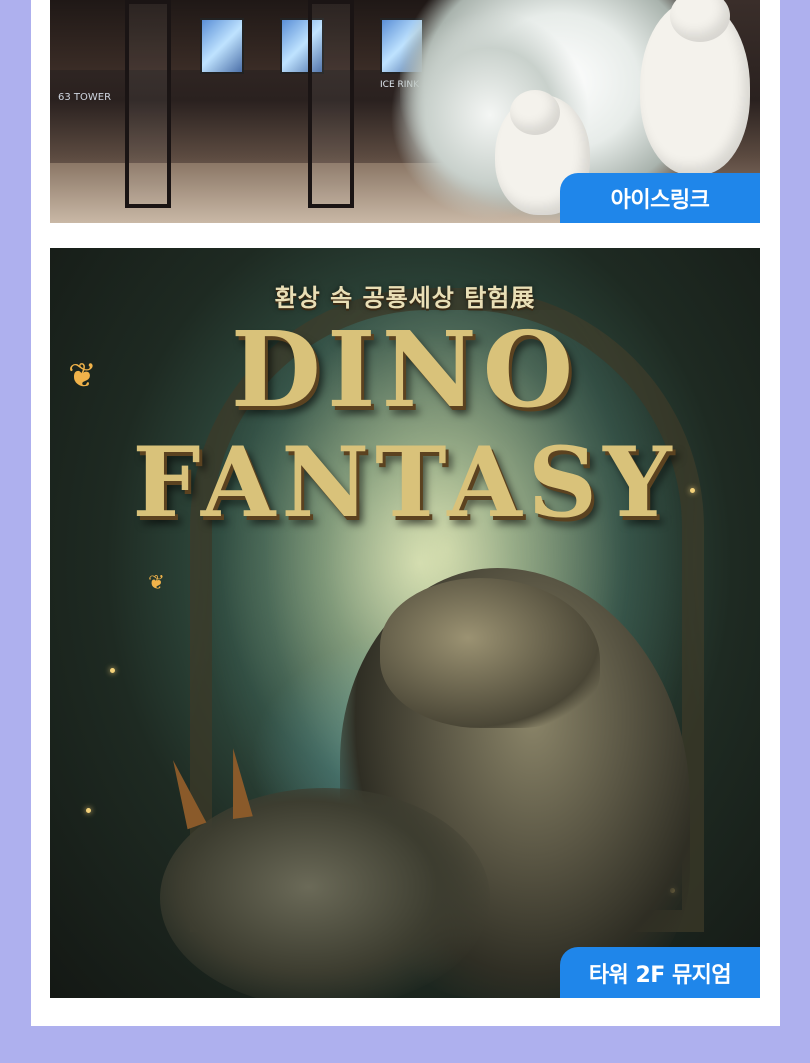 This screenshot has height=1063, width=810. What do you see at coordinates (535, 112) in the screenshot?
I see `polar-bear-head` at bounding box center [535, 112].